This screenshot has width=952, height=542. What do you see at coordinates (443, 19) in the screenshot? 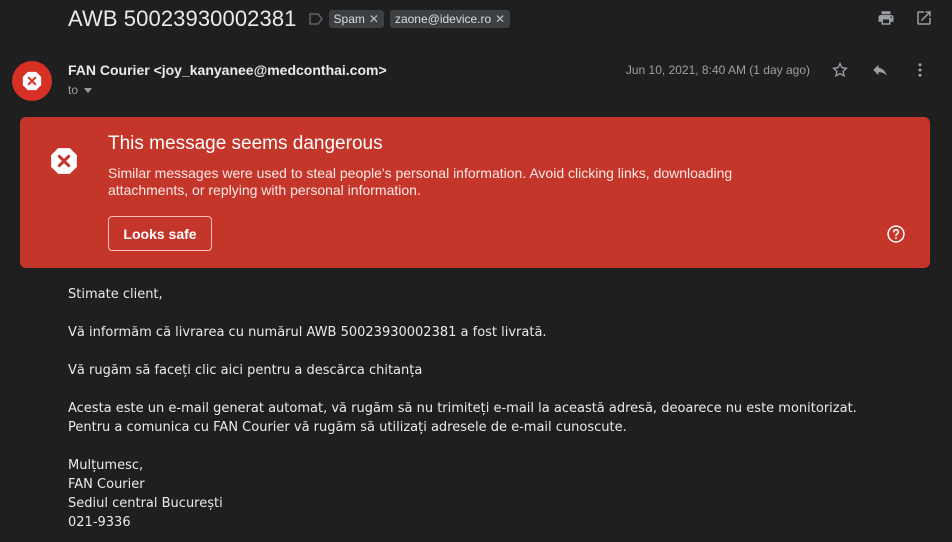
I see `label-chip-text: zaone@idevice.ro` at bounding box center [443, 19].